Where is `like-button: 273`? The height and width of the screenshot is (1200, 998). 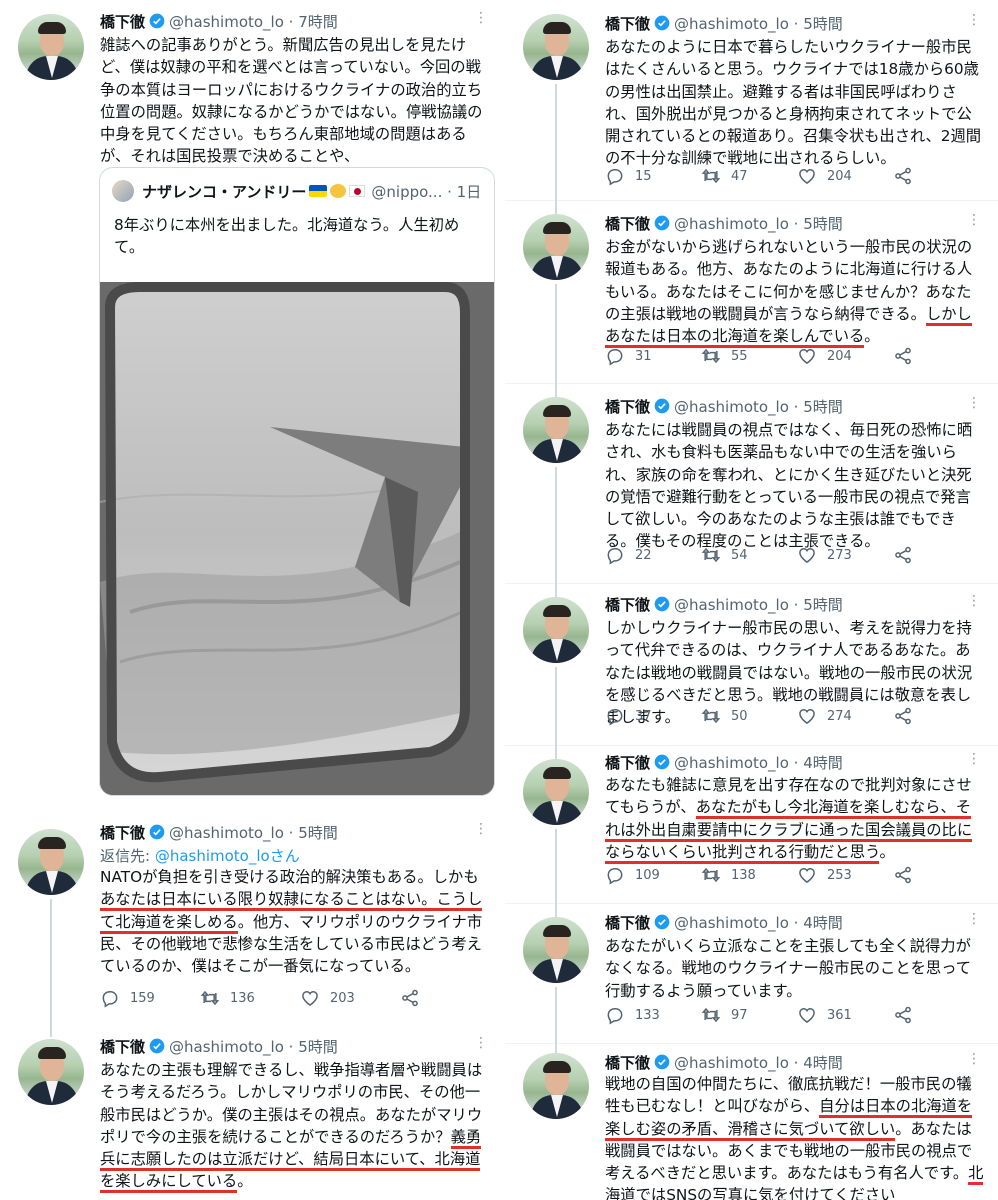
like-button: 273 is located at coordinates (845, 555).